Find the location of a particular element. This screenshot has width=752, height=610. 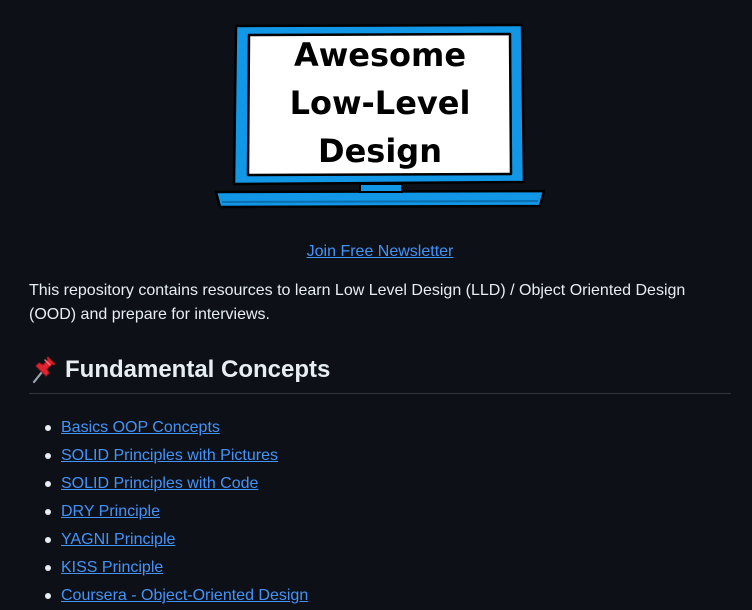

list-item: SOLID Principles with Pictures is located at coordinates (388, 456).